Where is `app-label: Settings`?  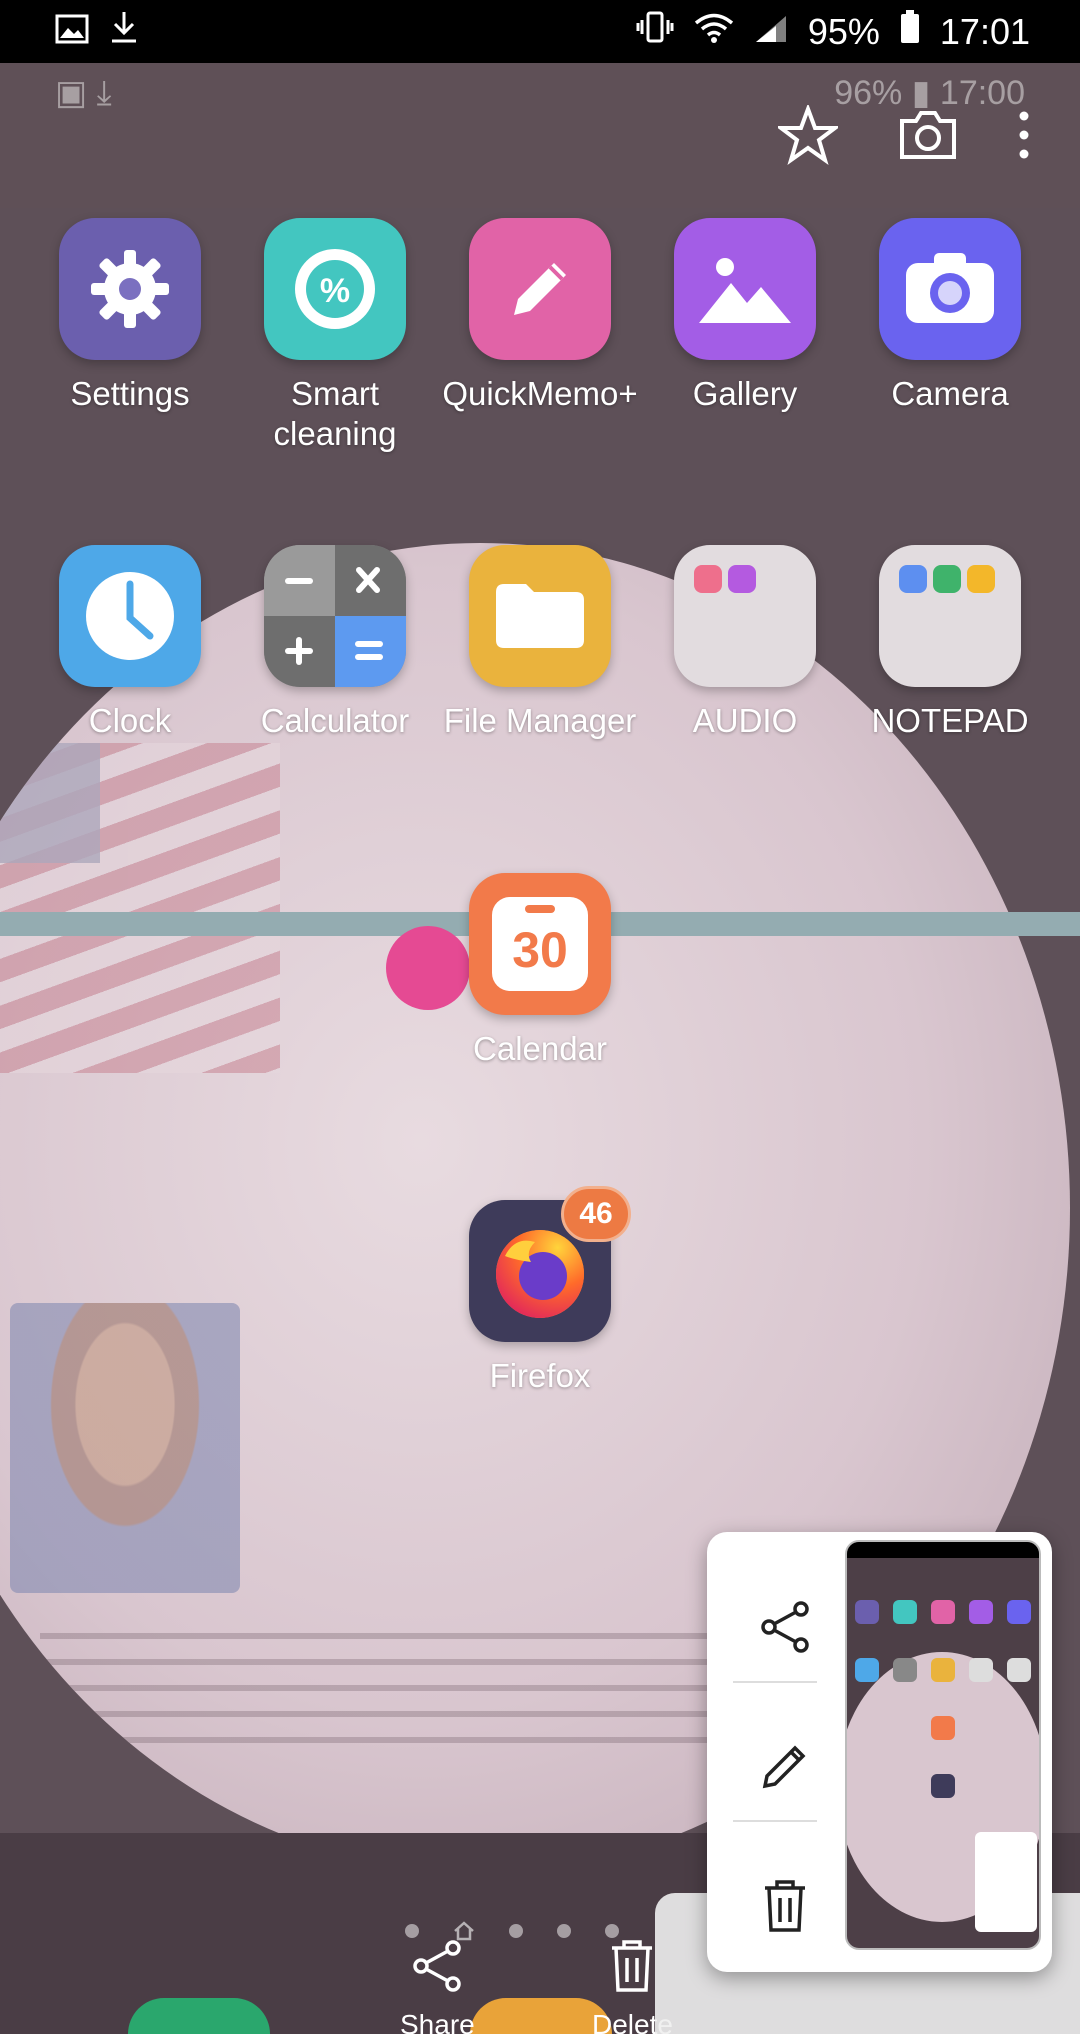 app-label: Settings is located at coordinates (130, 393).